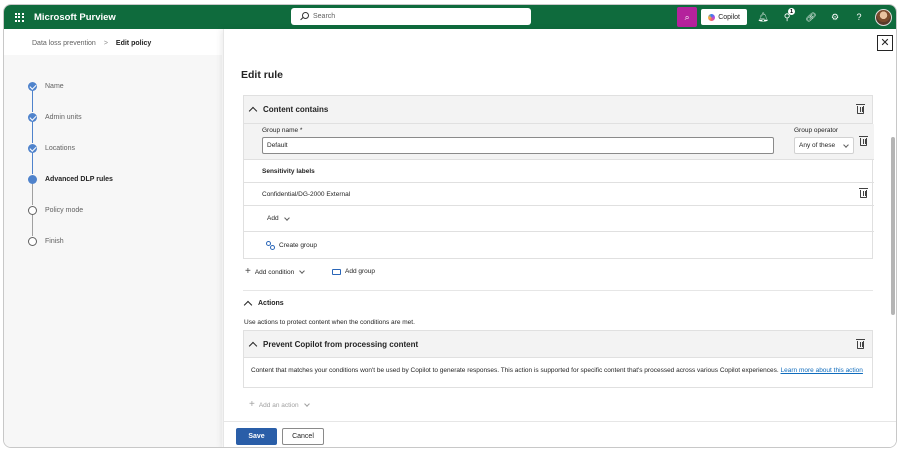  I want to click on wizard-step-policy-mode: Policy mode, so click(55, 210).